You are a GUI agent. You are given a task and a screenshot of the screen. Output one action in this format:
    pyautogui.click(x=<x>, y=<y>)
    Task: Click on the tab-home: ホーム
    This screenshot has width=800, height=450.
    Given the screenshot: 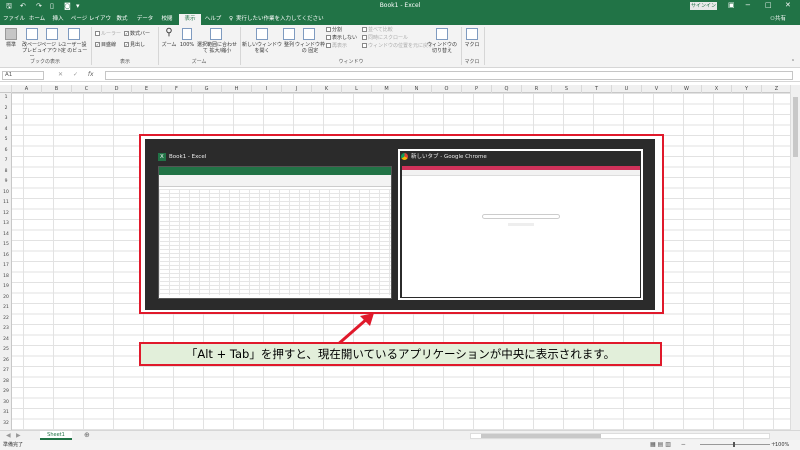 What is the action you would take?
    pyautogui.click(x=37, y=19)
    